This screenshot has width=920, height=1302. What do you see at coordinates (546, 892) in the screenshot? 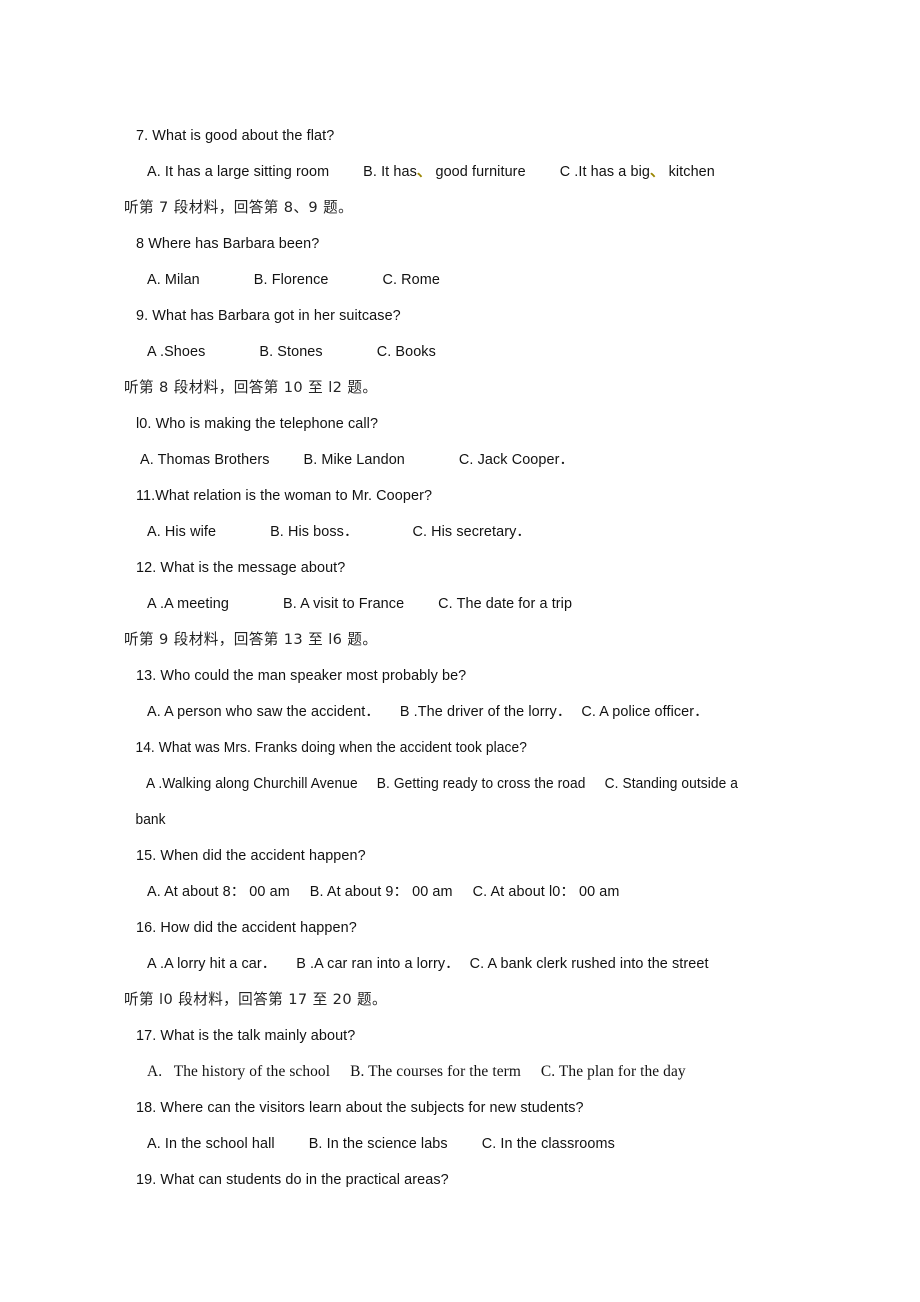
I see `option-15-c: C. At about l0： 00 am` at bounding box center [546, 892].